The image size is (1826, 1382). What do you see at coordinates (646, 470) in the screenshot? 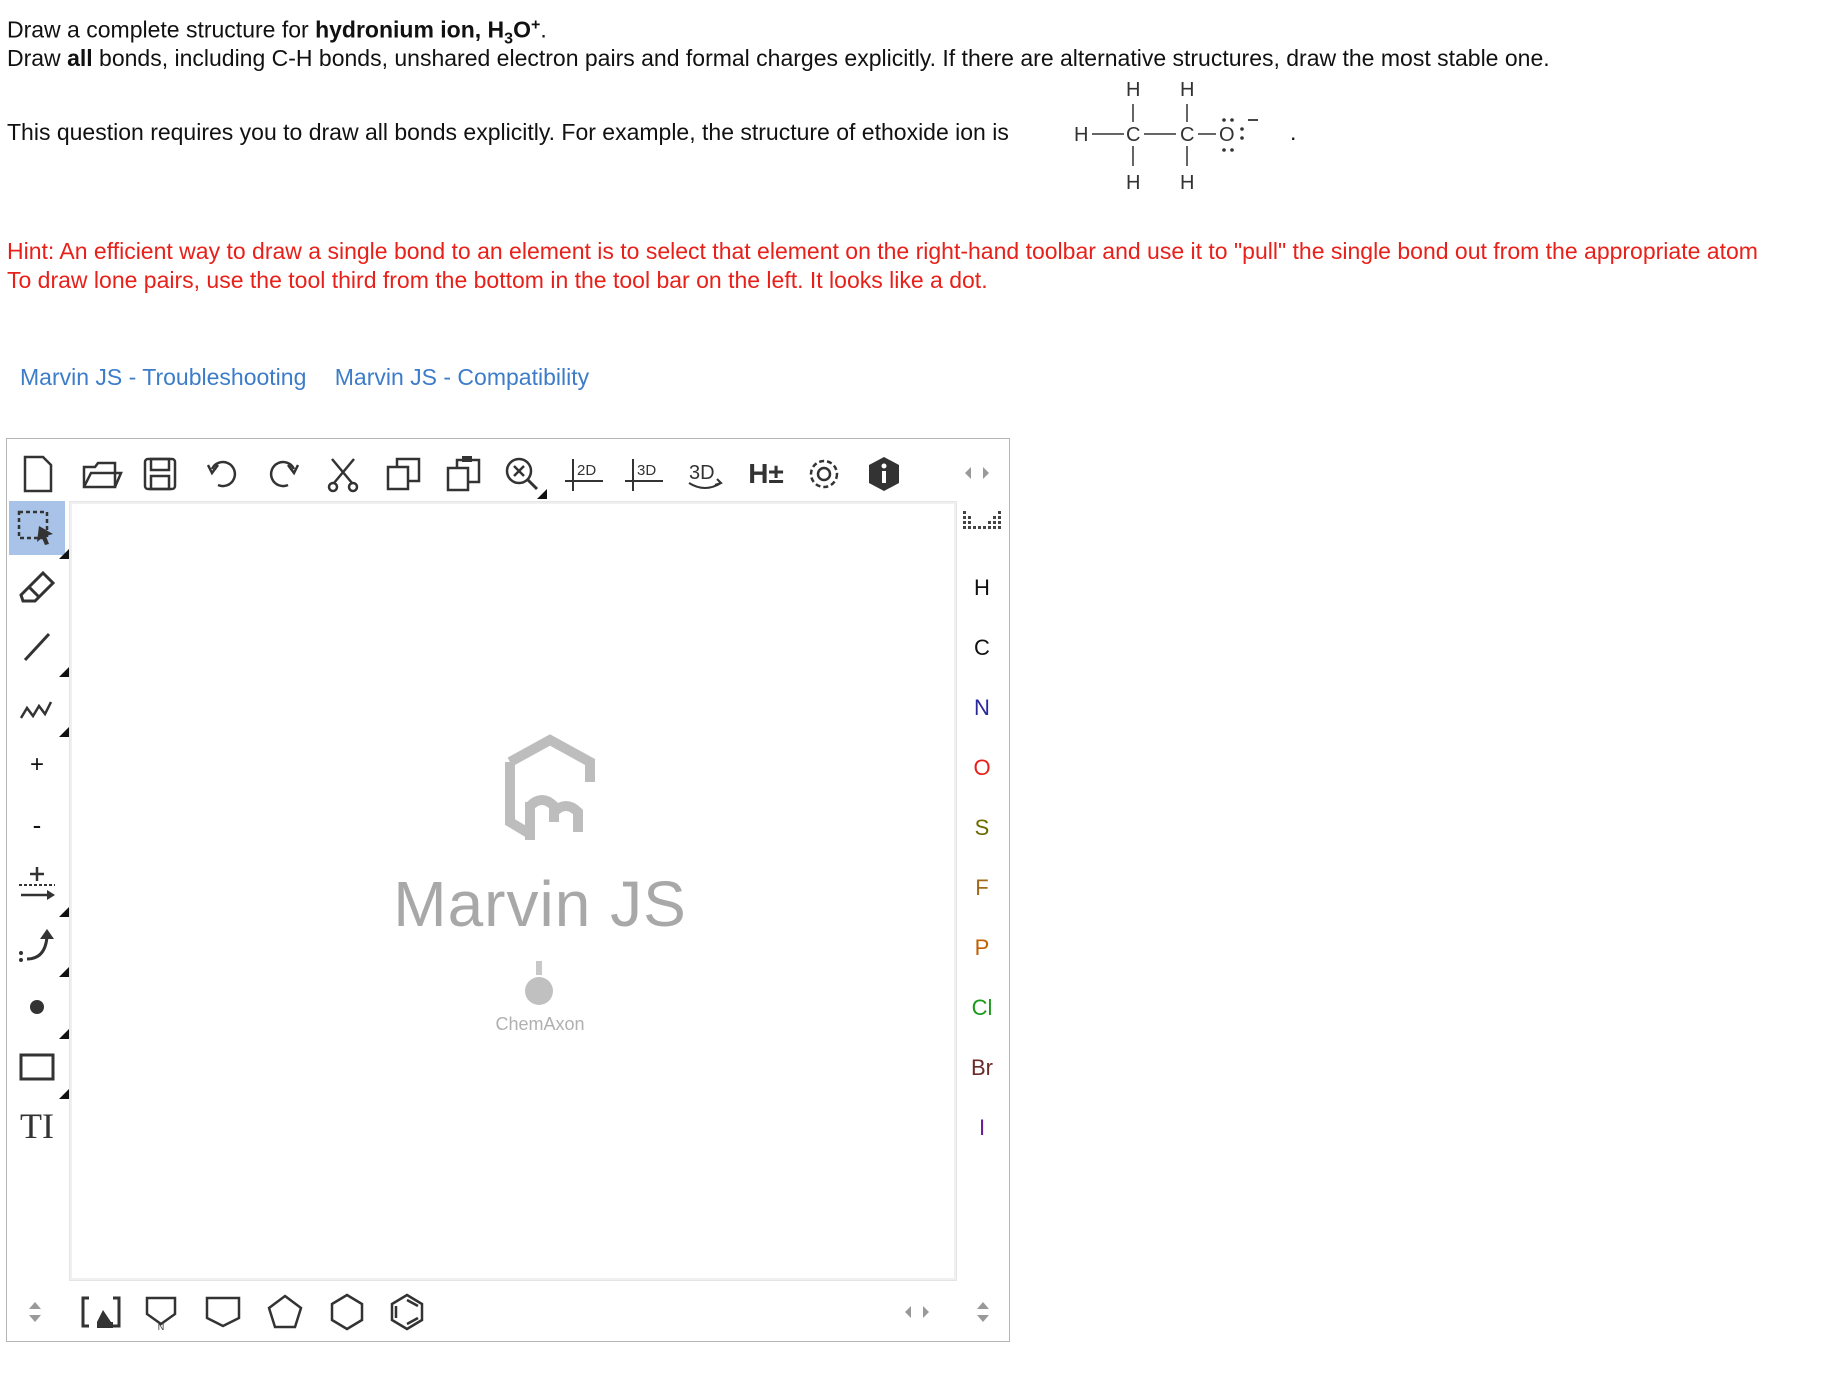
I see `clean-3d-label: 3D` at bounding box center [646, 470].